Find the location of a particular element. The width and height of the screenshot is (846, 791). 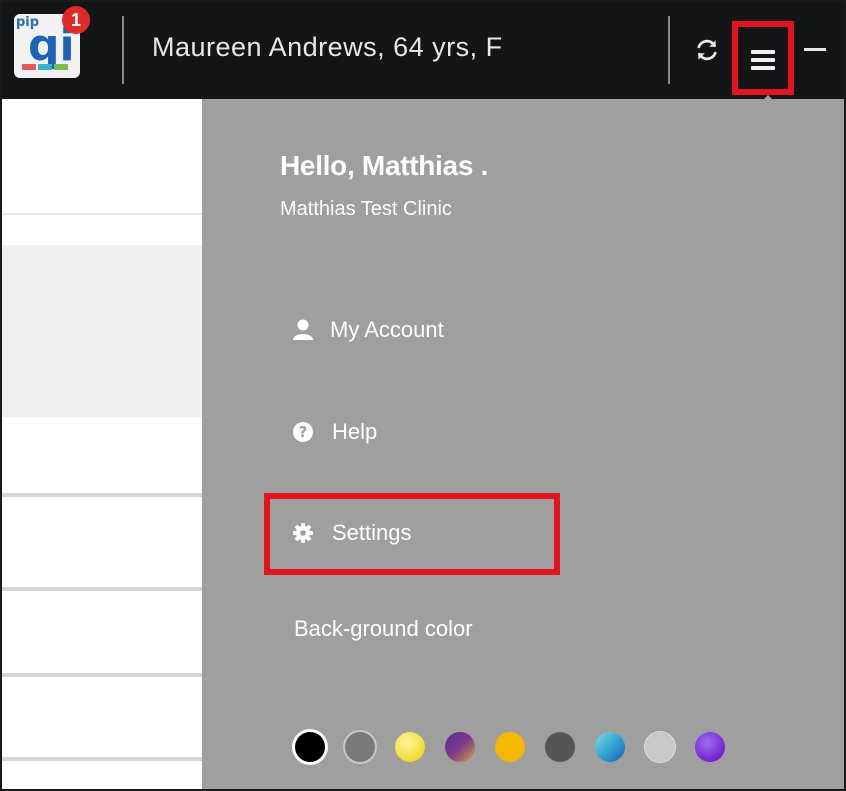

menu-item-label: Help is located at coordinates (355, 431).